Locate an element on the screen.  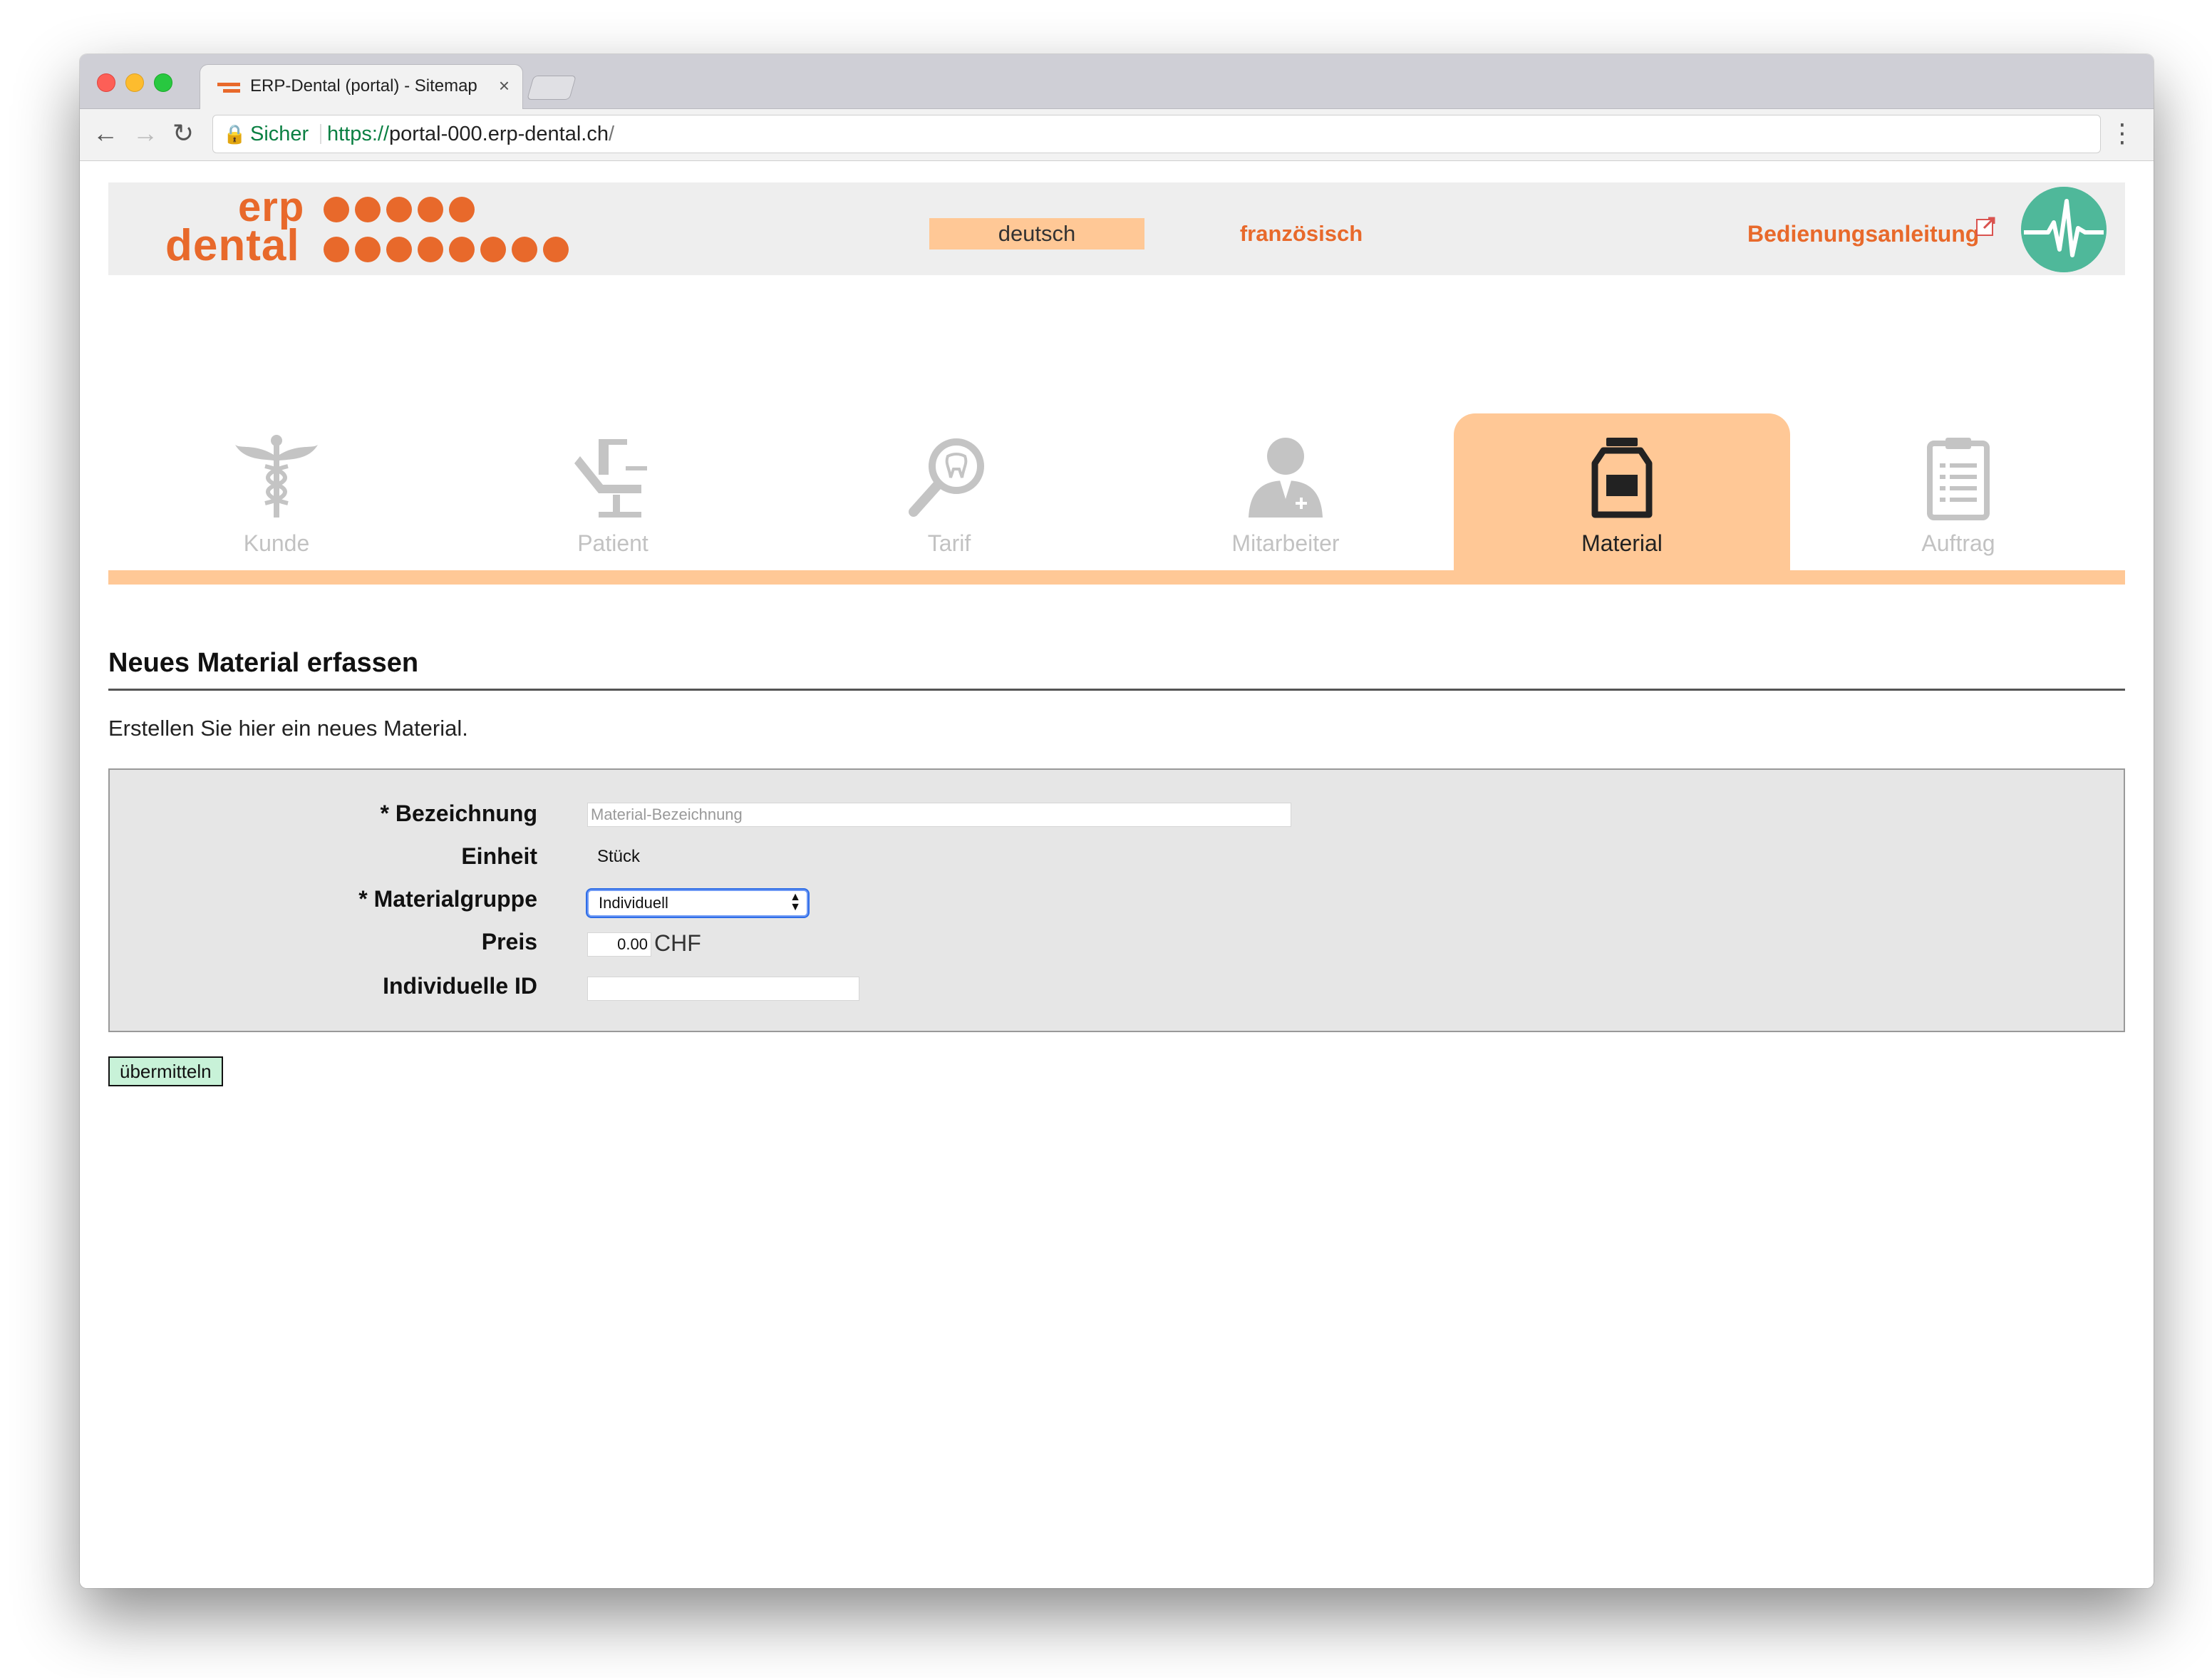
caduceus-icon is located at coordinates (276, 476).